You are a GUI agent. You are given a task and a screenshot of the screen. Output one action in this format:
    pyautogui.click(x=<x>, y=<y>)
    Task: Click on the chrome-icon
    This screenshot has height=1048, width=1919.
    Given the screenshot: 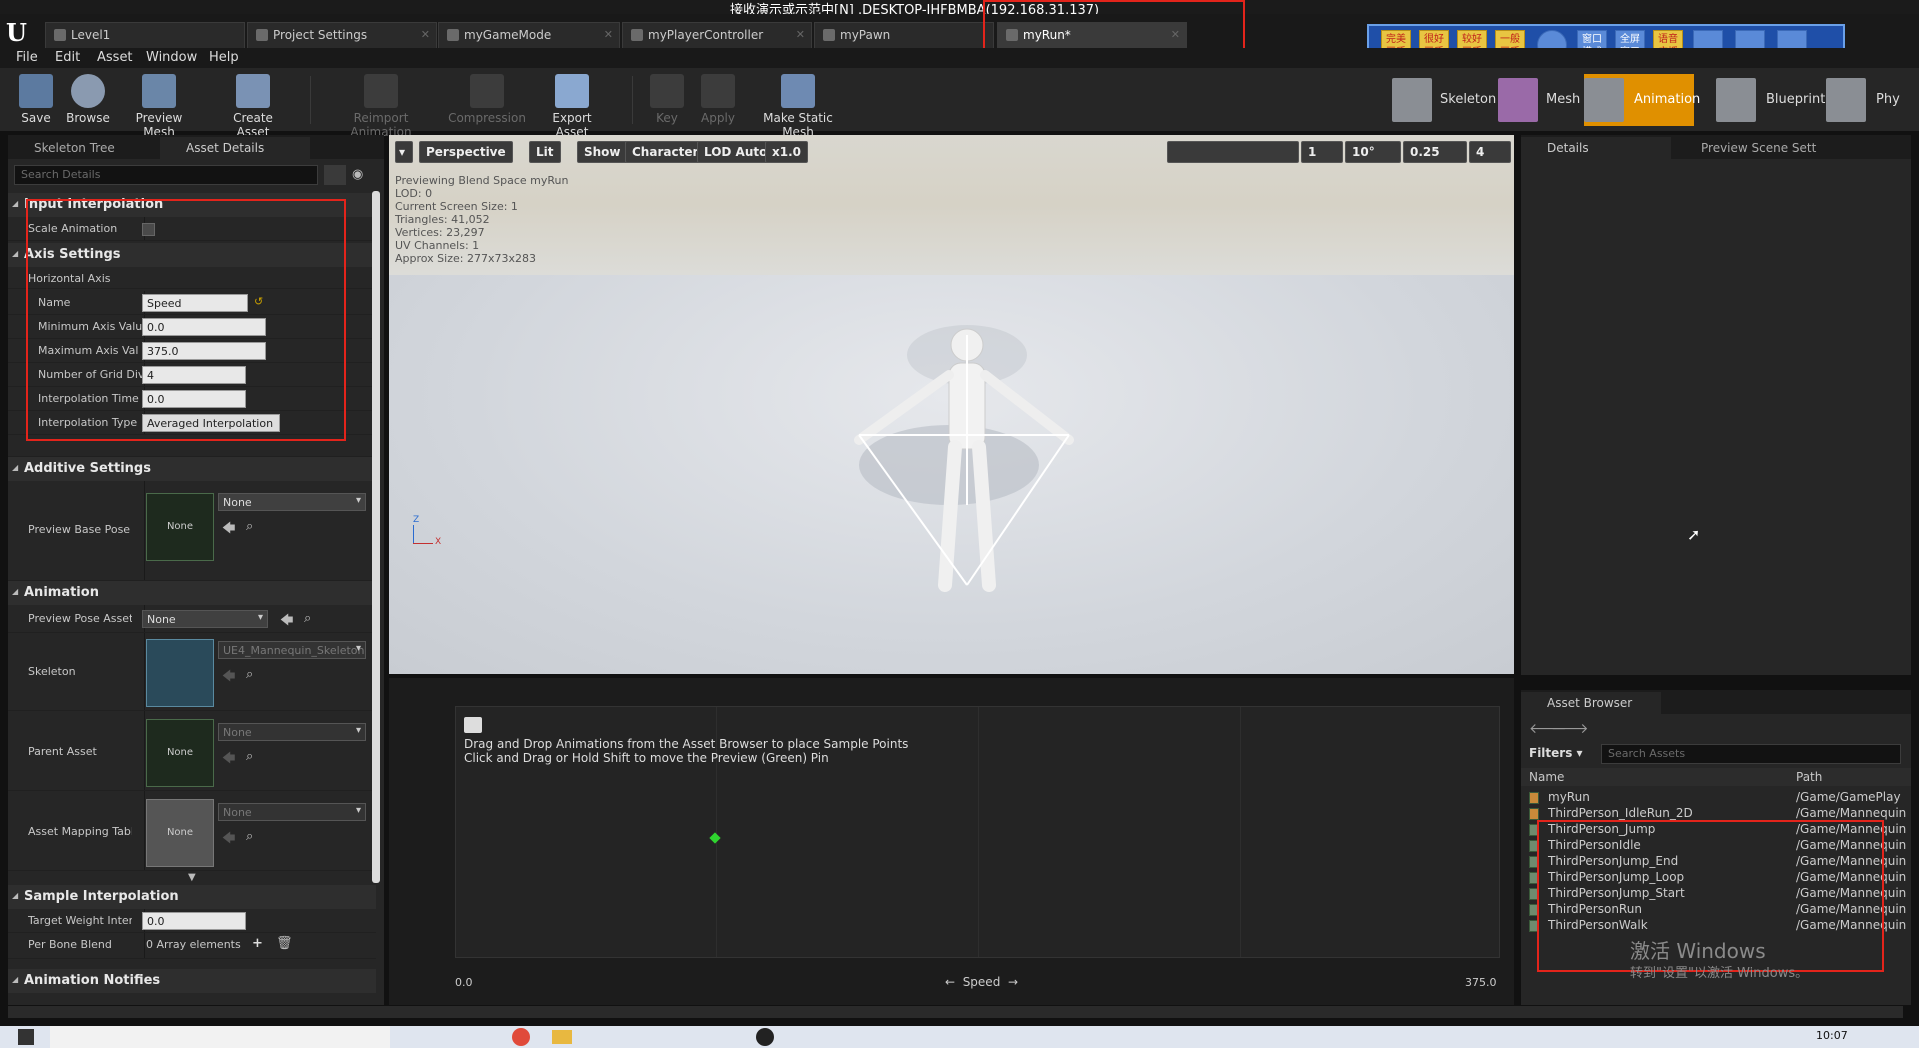 What is the action you would take?
    pyautogui.click(x=521, y=1037)
    